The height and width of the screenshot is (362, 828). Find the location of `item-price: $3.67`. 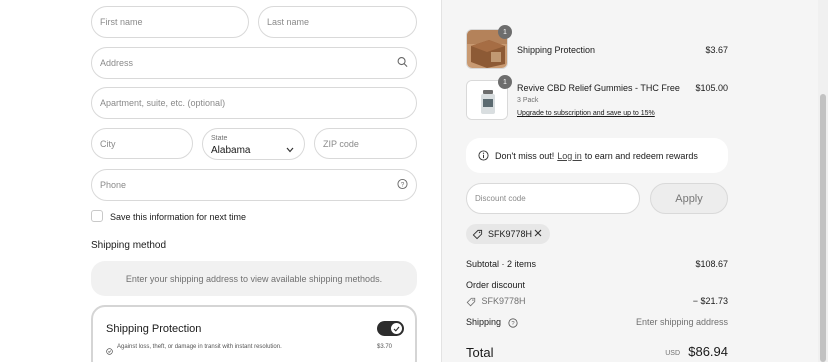

item-price: $3.67 is located at coordinates (716, 50).